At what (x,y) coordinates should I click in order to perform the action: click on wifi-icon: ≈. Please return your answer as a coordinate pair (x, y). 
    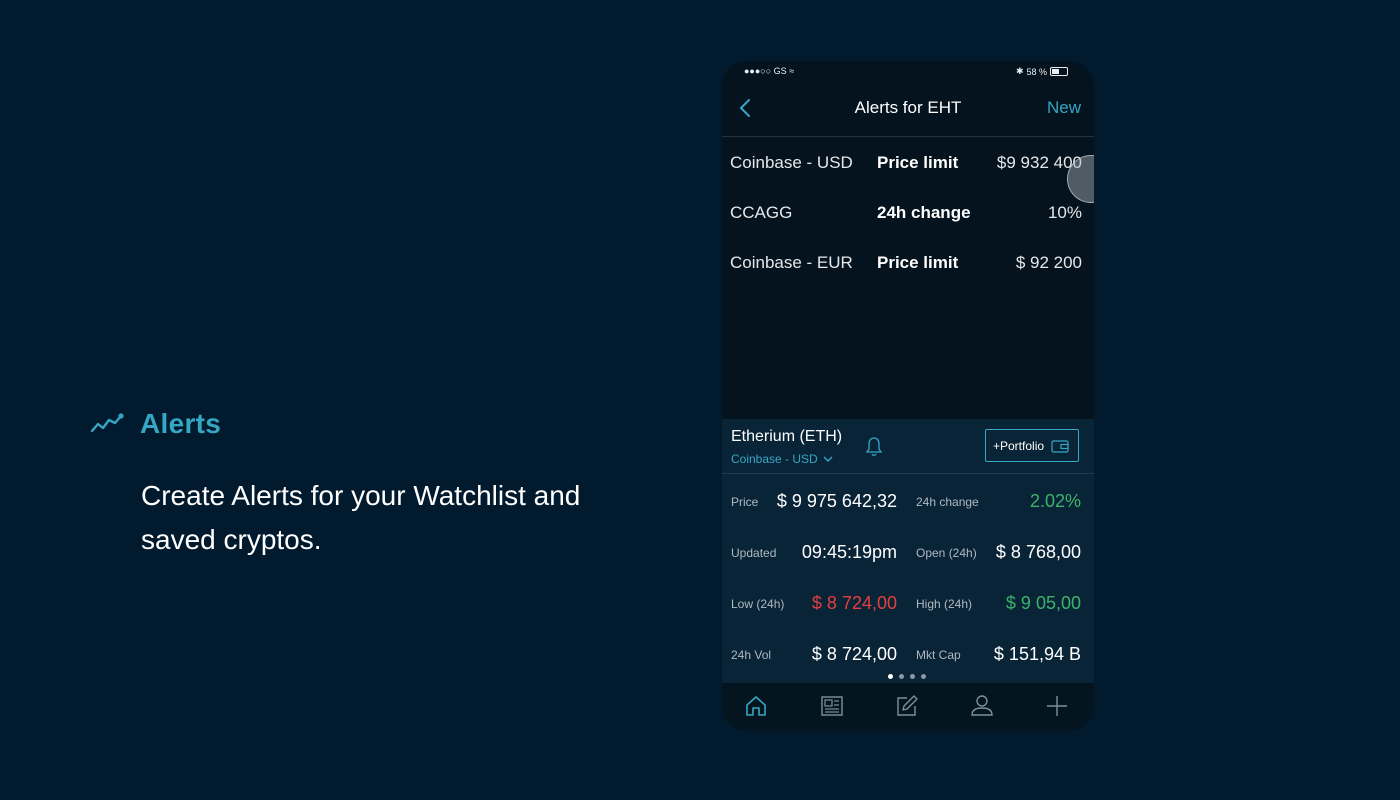
    Looking at the image, I should click on (792, 71).